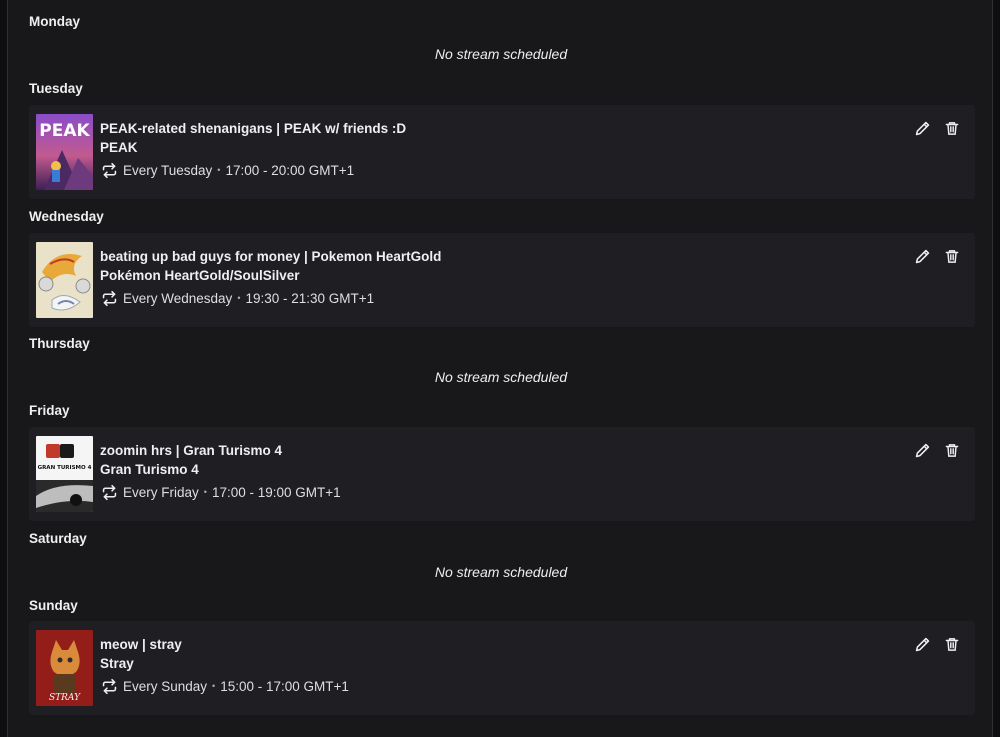  I want to click on no-stream-note-saturday: No stream scheduled, so click(501, 572).